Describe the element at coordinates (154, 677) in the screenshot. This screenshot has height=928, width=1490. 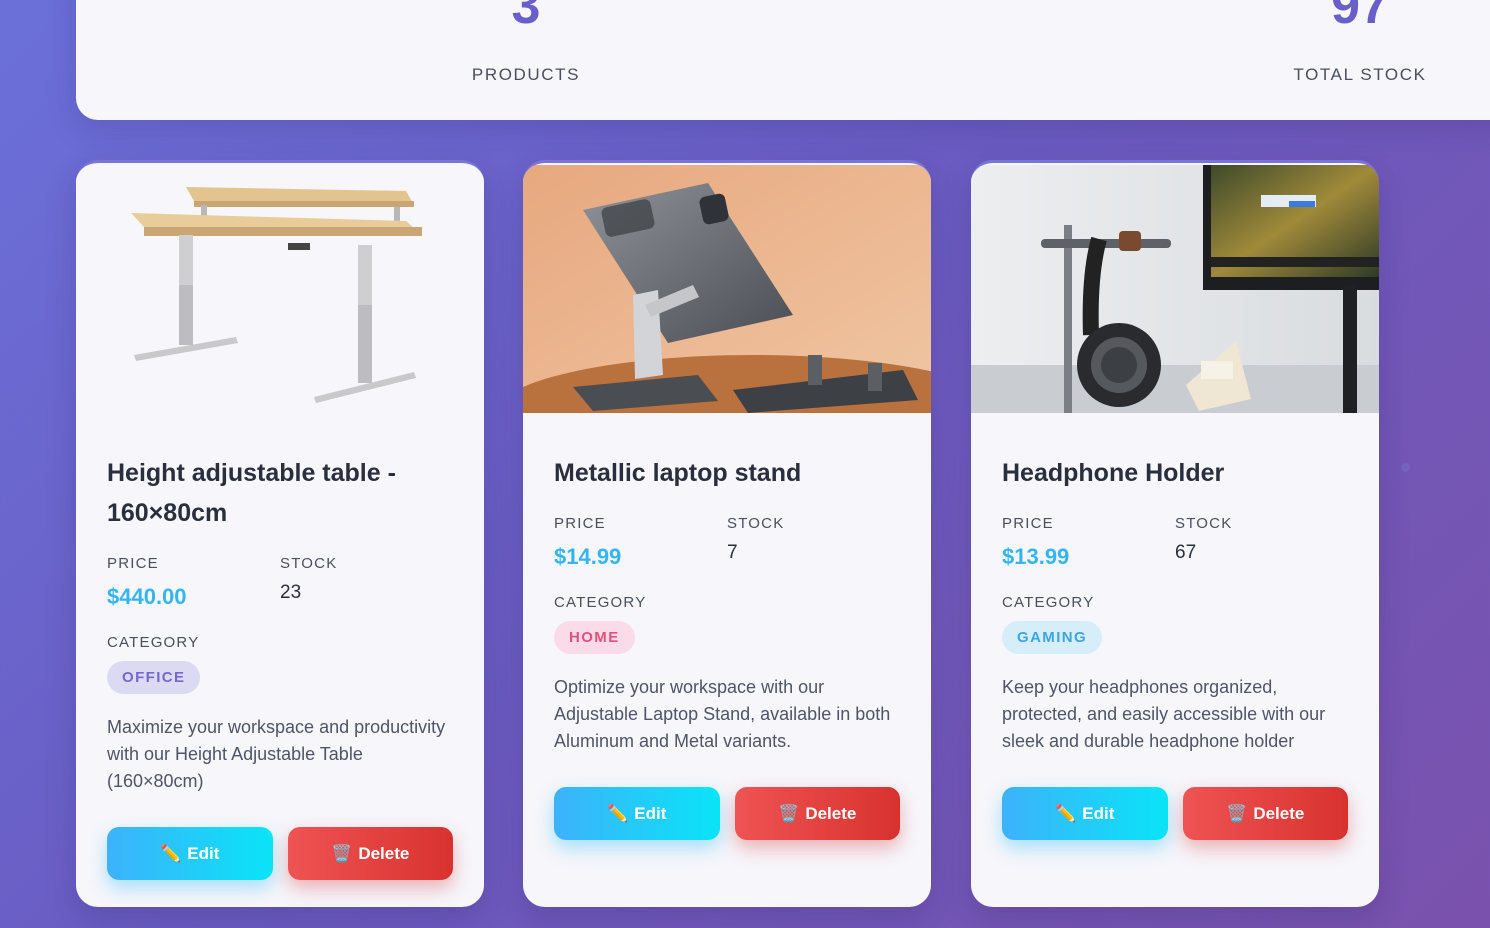
I see `category-badge: OFFICE` at that location.